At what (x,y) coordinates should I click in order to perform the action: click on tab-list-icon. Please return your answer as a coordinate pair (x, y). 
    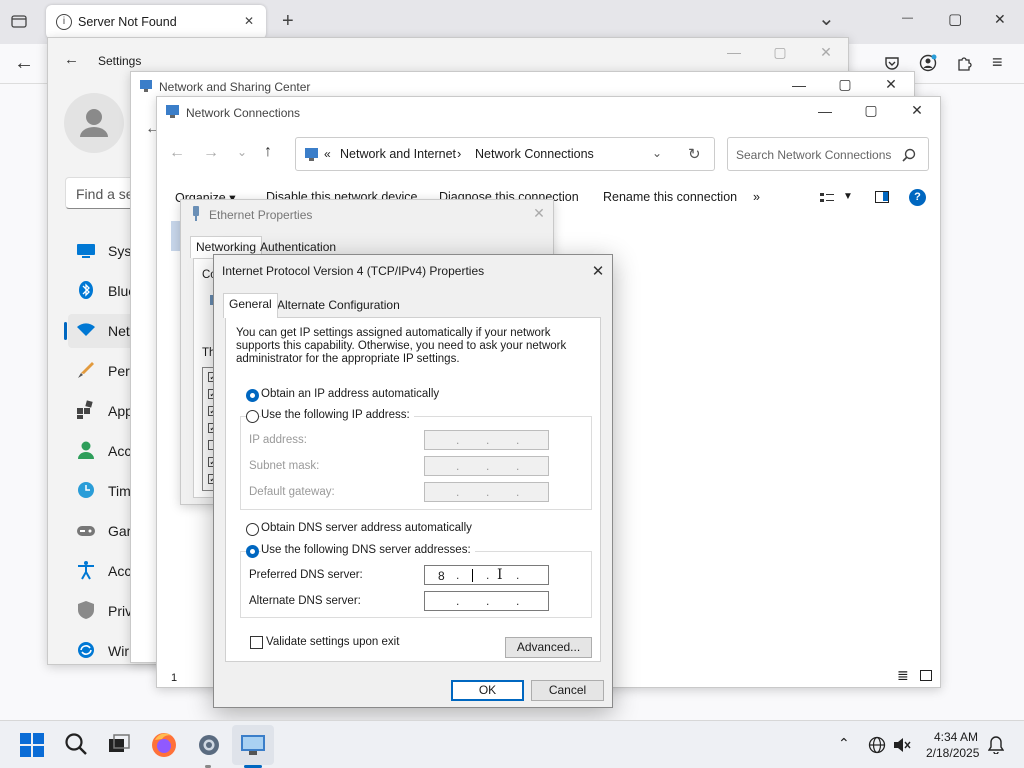
    Looking at the image, I should click on (19, 21).